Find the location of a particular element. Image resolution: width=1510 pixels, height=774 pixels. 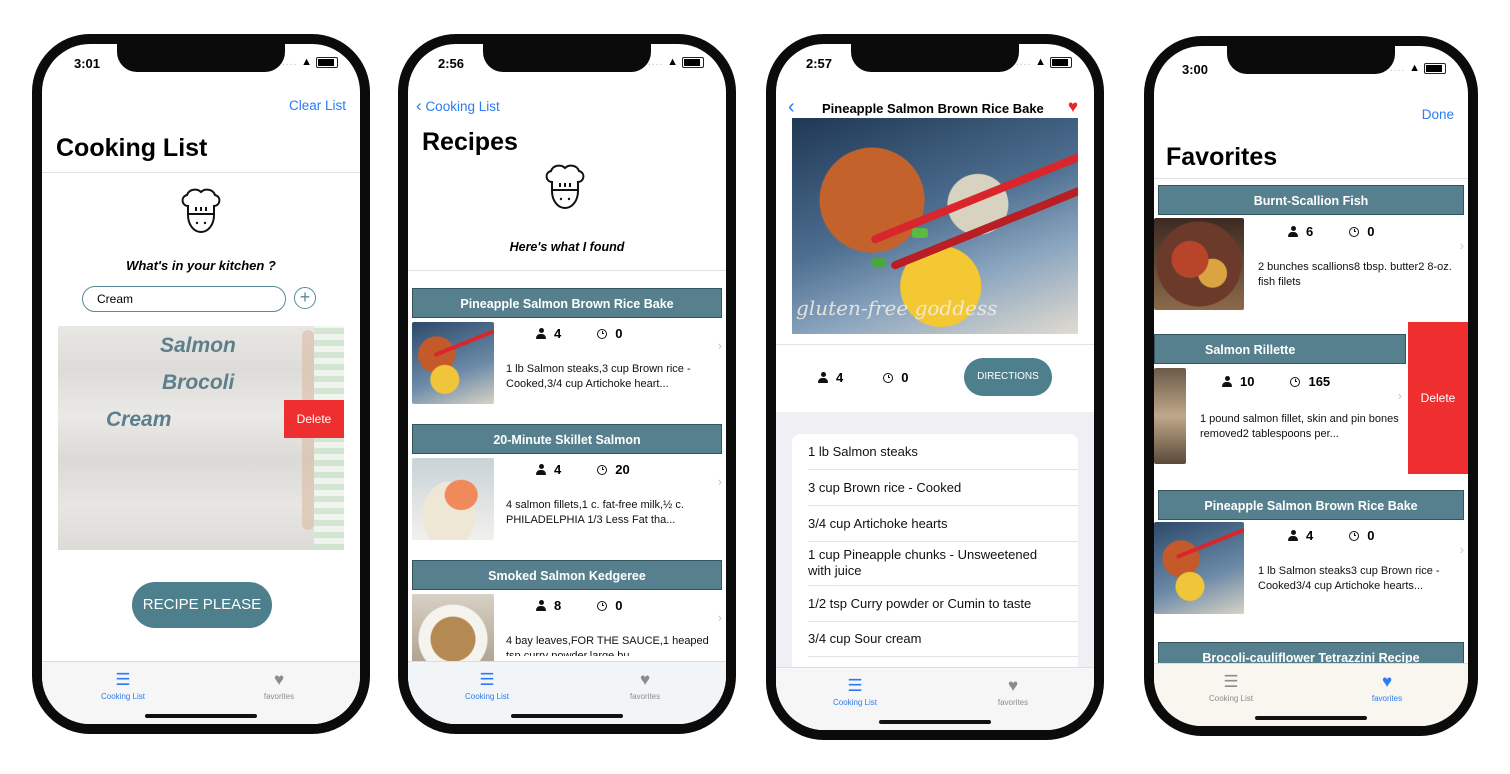

recipe-please-button: RECIPE PLEASE is located at coordinates (202, 605).